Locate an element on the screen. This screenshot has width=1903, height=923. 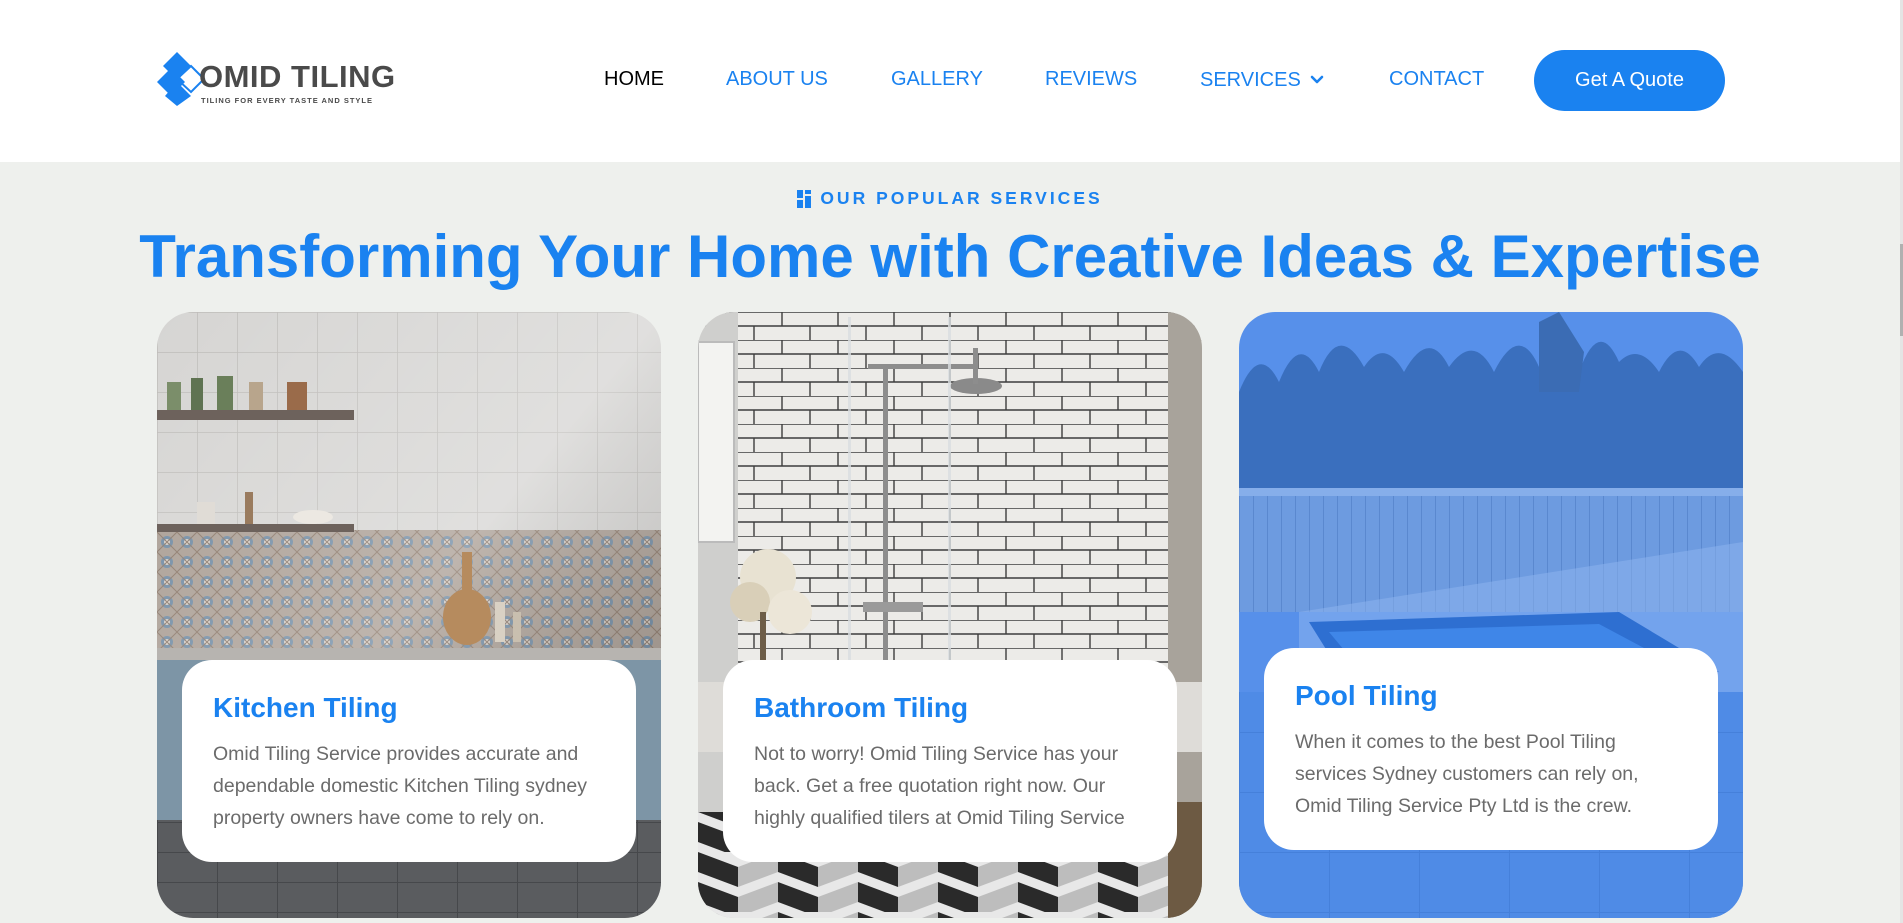
nav-contact: CONTACT is located at coordinates (1436, 80).